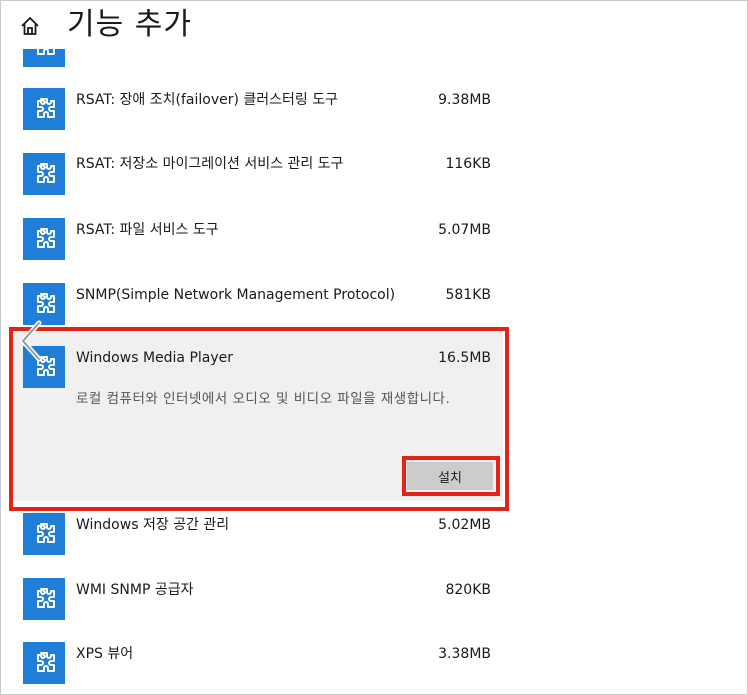 The height and width of the screenshot is (695, 748). I want to click on feature-item: WMI SNMP 공급자 820KB, so click(261, 604).